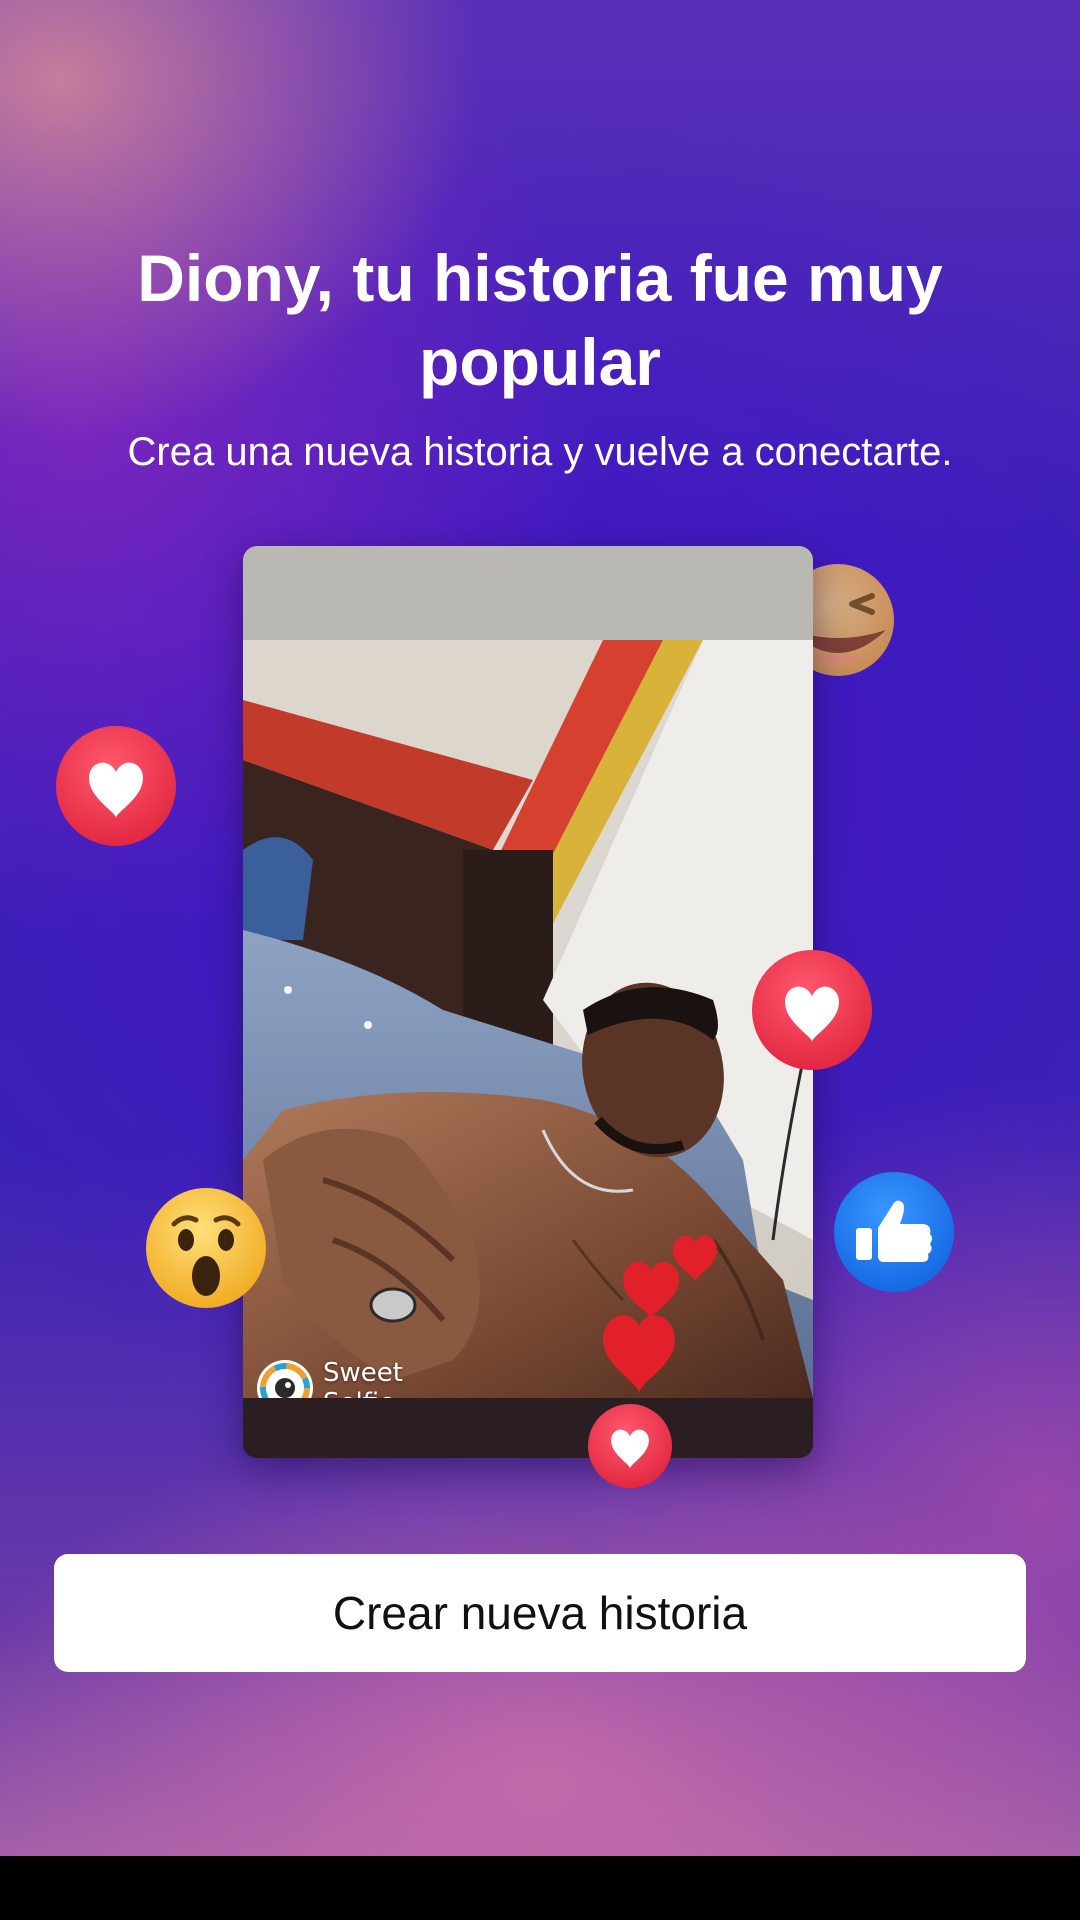  What do you see at coordinates (528, 1428) in the screenshot?
I see `story-bottom-band` at bounding box center [528, 1428].